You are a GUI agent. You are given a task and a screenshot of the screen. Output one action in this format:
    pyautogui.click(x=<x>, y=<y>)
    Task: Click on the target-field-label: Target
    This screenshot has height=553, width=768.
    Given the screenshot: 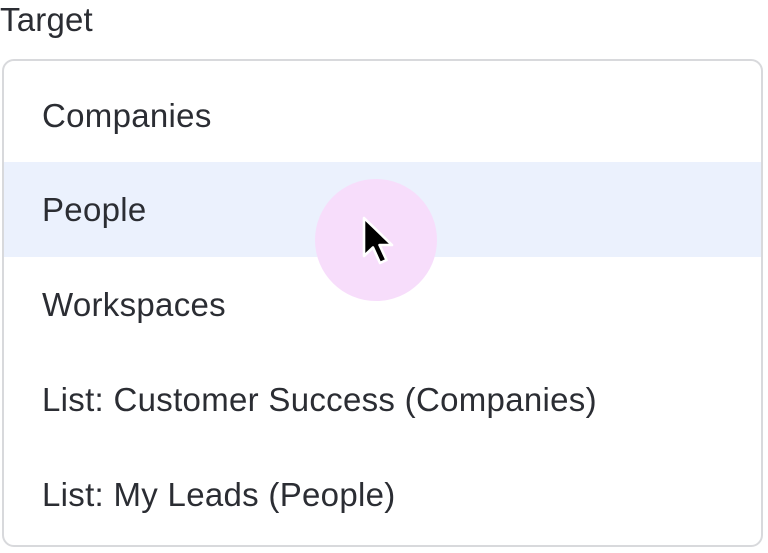 What is the action you would take?
    pyautogui.click(x=46, y=19)
    